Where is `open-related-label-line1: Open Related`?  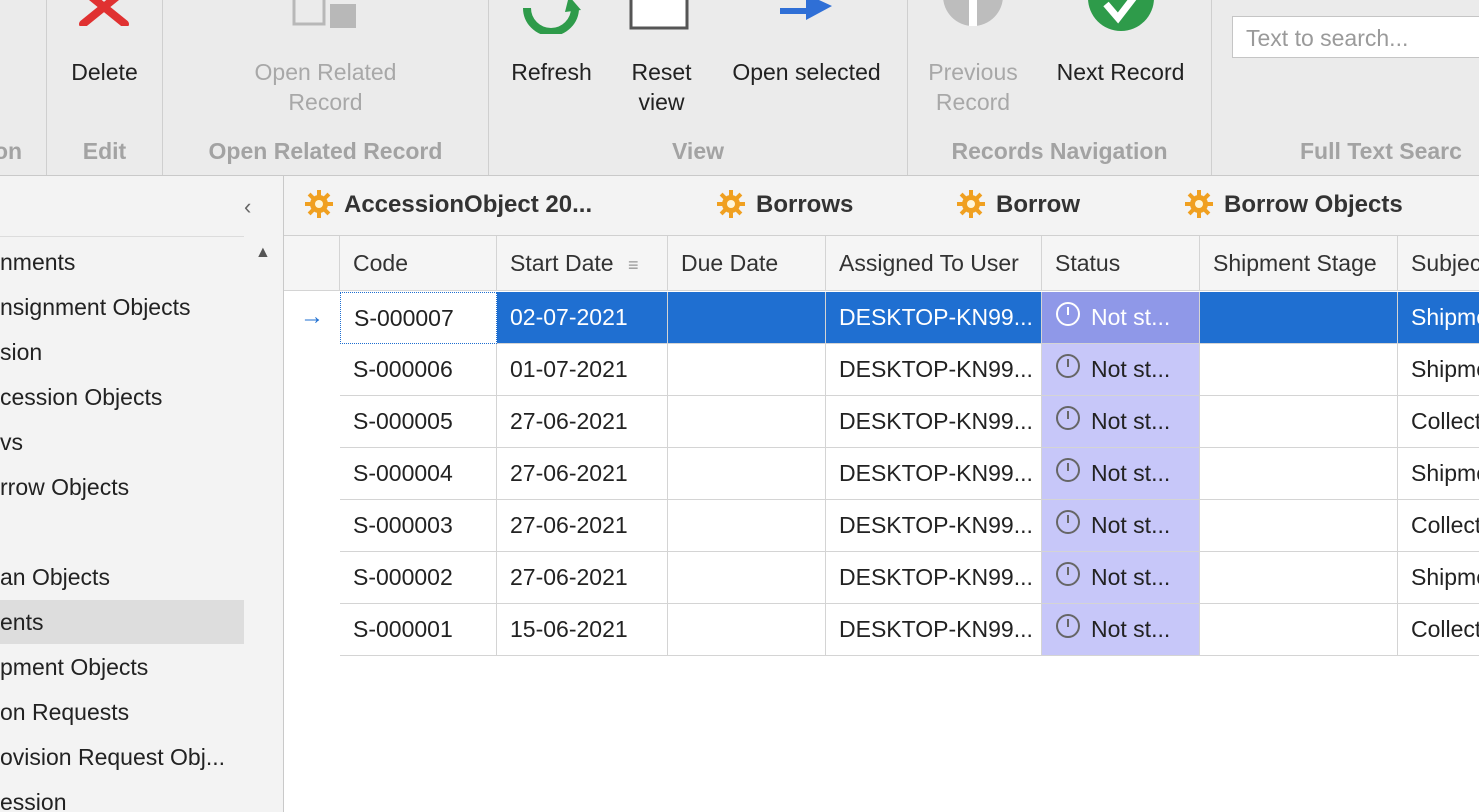 open-related-label-line1: Open Related is located at coordinates (325, 72).